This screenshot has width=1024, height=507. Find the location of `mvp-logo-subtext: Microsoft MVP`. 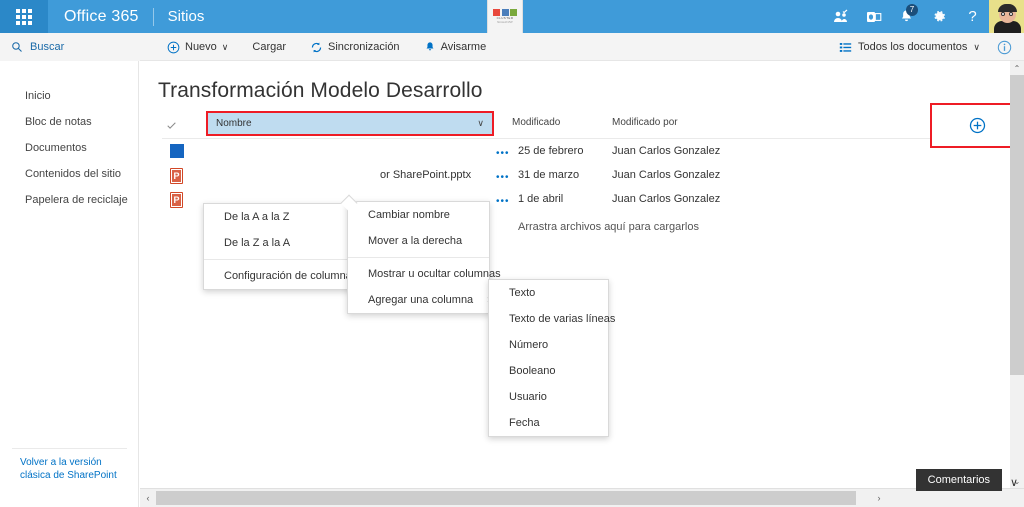

mvp-logo-subtext: Microsoft MVP is located at coordinates (505, 22).